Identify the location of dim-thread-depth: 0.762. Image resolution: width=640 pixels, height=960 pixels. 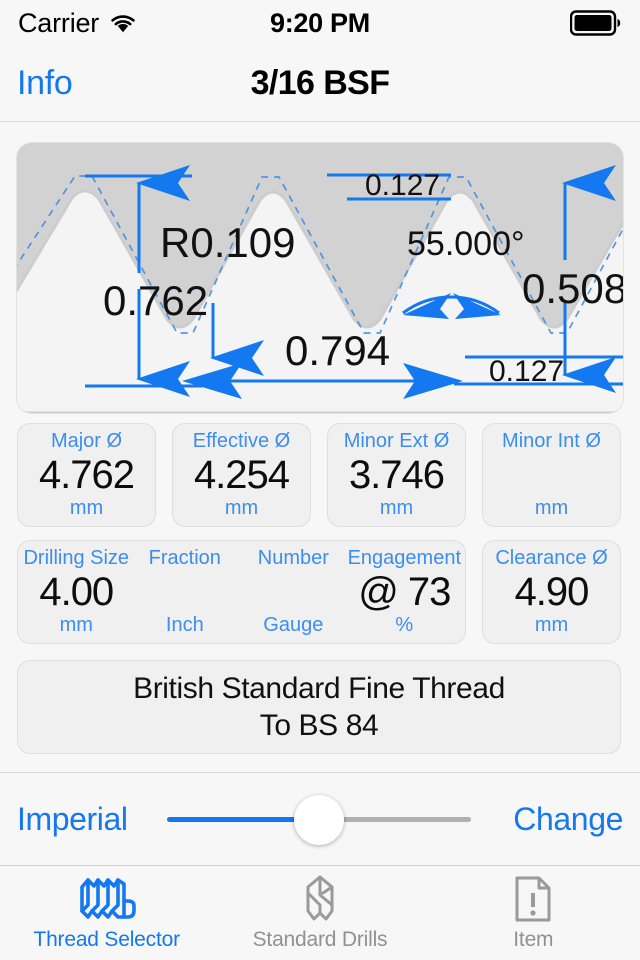
(155, 300).